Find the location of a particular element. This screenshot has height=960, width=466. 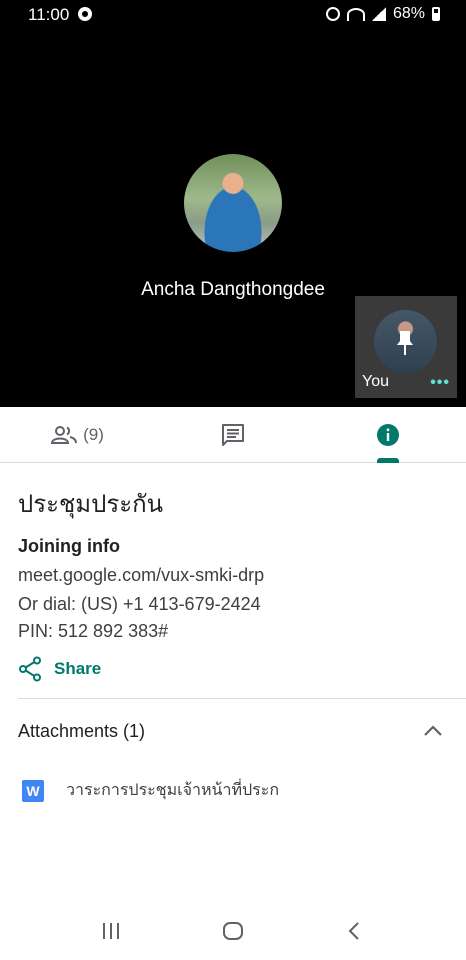

attachment-item: W วาระการประชุมเจ้าหน้าที่ประก is located at coordinates (150, 790).